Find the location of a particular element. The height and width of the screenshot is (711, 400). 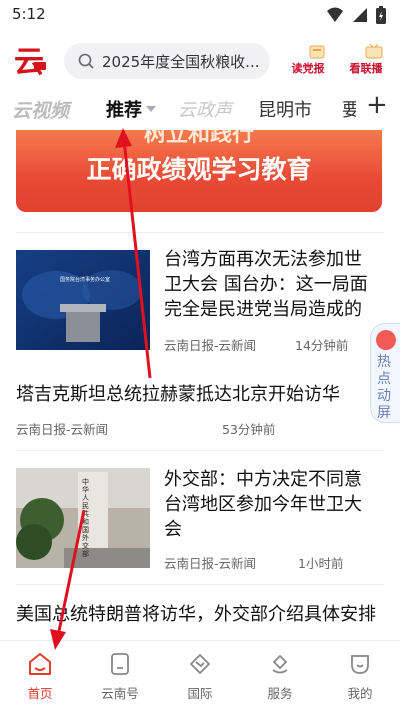

add-channel-button: + is located at coordinates (377, 105).